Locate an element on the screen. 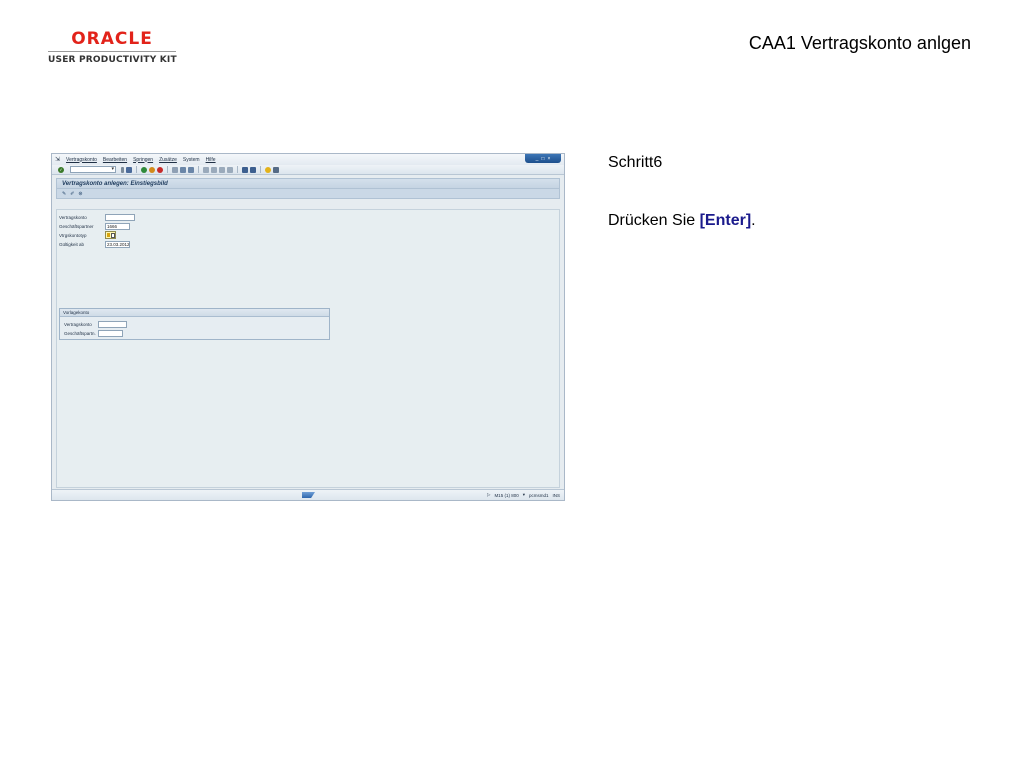  field-row-gueltig: Gültigkeit ab 23.03.2012 is located at coordinates (94, 244).